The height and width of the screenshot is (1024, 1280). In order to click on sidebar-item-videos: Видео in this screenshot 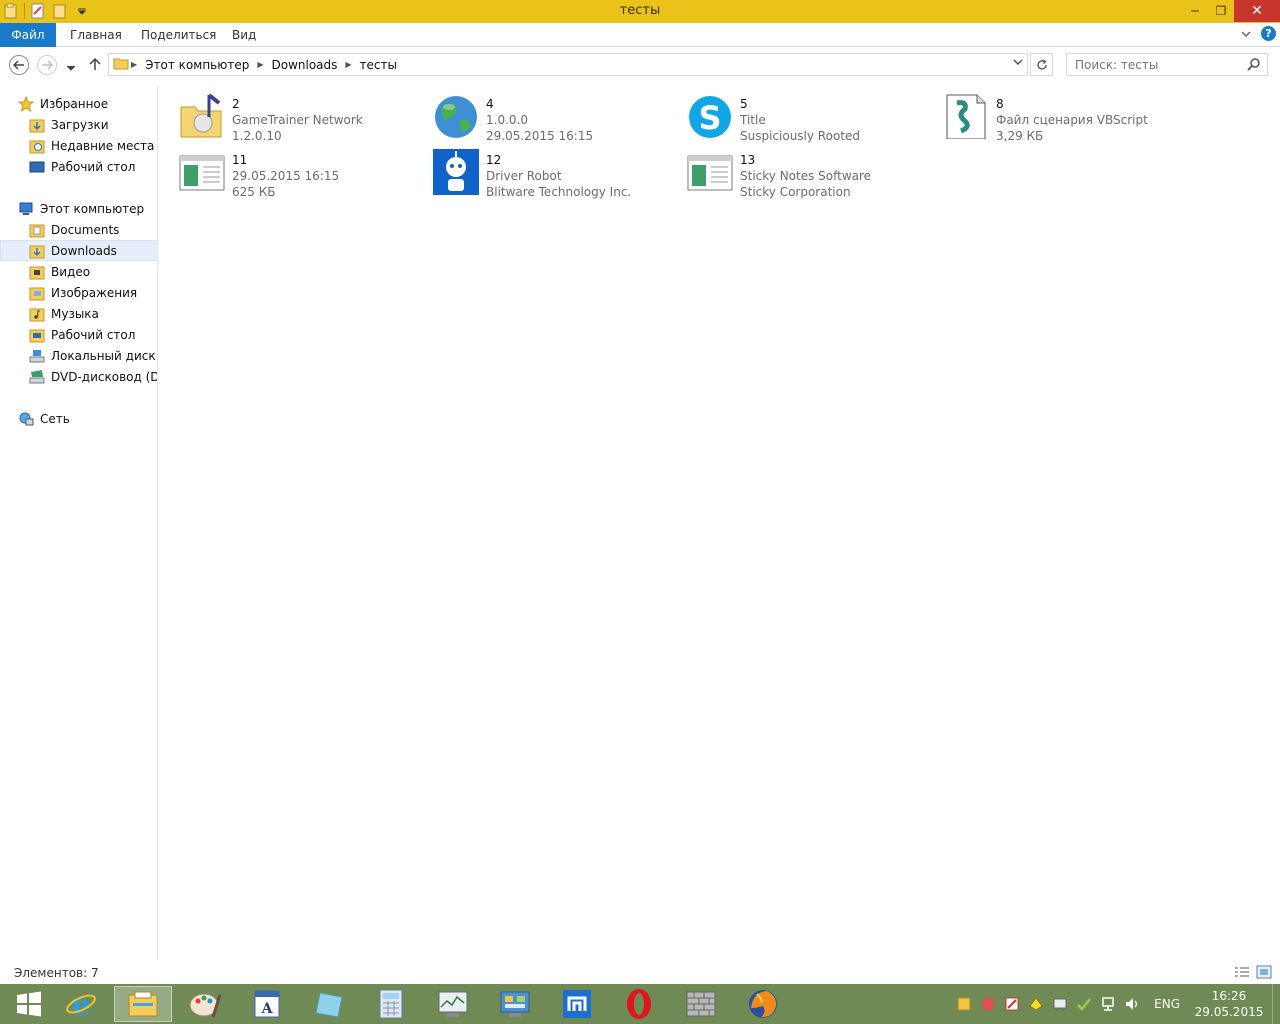, I will do `click(93, 271)`.